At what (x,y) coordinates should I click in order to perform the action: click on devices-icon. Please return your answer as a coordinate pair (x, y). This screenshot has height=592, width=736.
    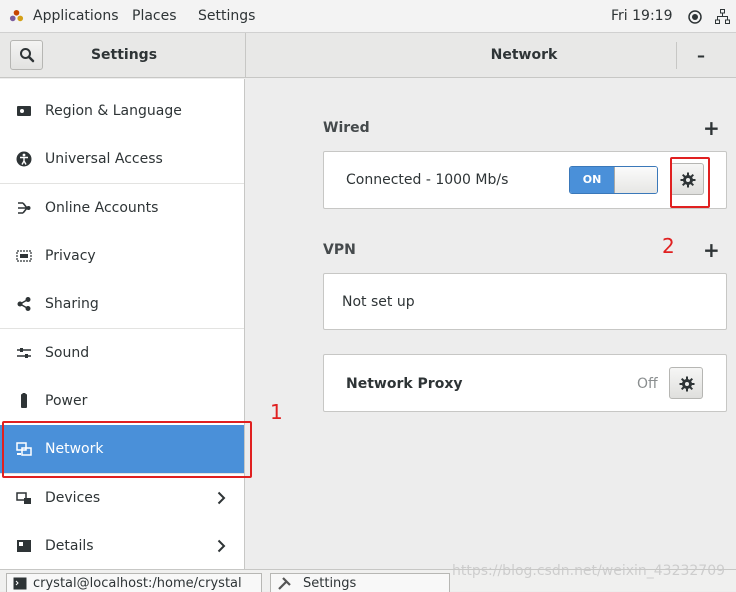
    Looking at the image, I should click on (23, 498).